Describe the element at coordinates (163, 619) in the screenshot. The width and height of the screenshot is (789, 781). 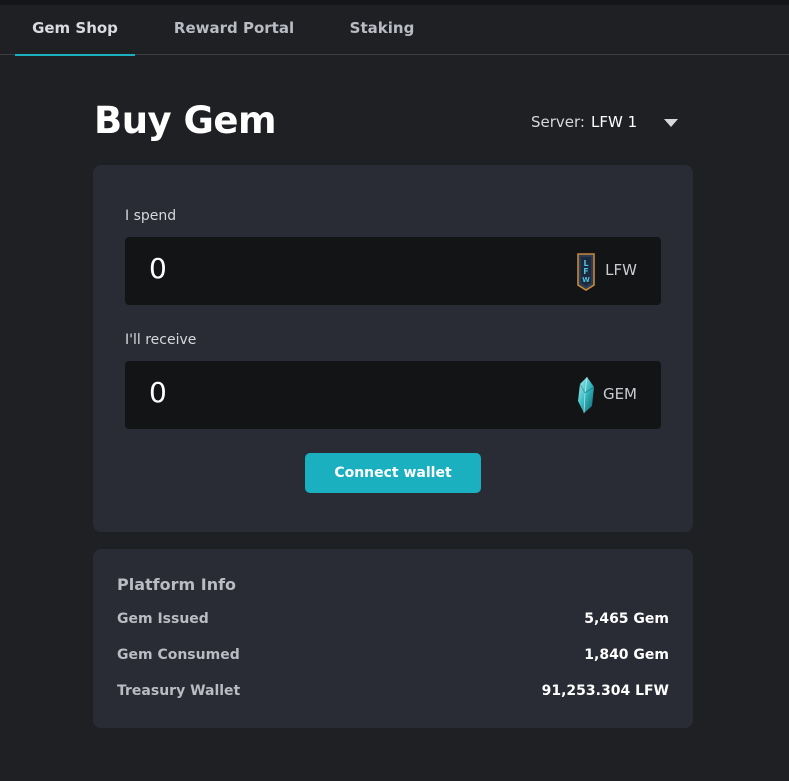
I see `info-label: Gem Issued` at that location.